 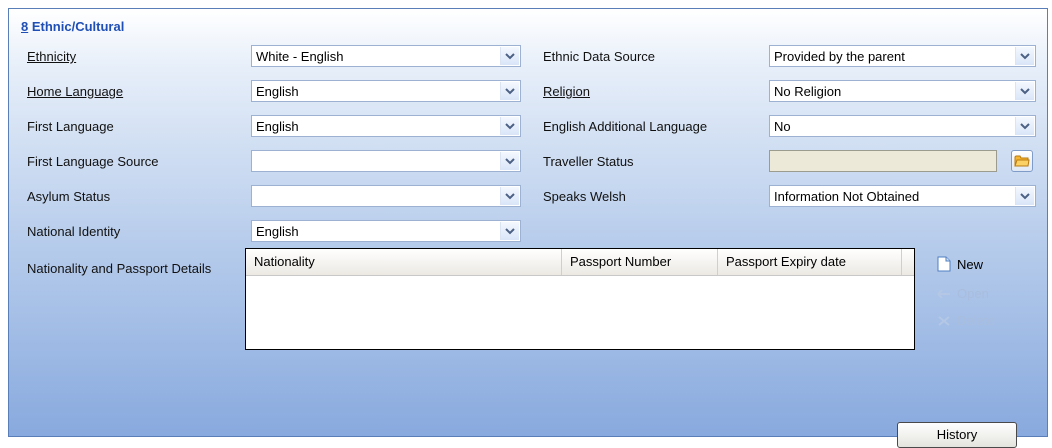 What do you see at coordinates (943, 293) in the screenshot?
I see `open-icon` at bounding box center [943, 293].